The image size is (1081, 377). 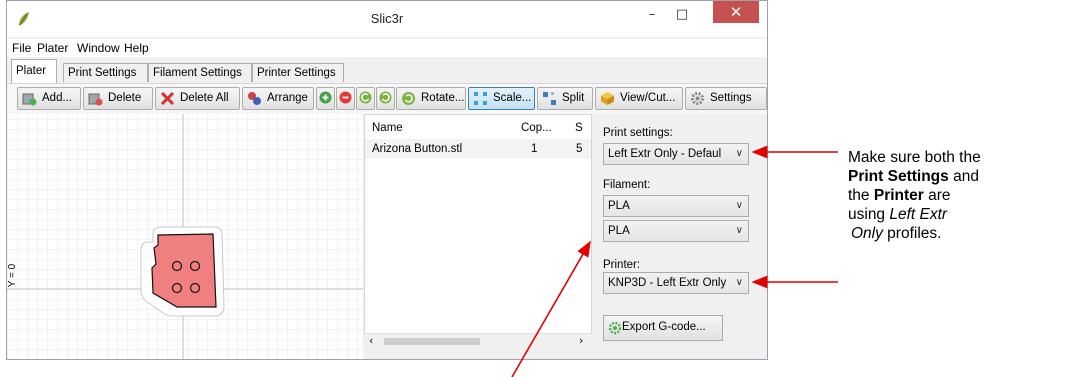 What do you see at coordinates (551, 308) in the screenshot?
I see `arrow-to-filament` at bounding box center [551, 308].